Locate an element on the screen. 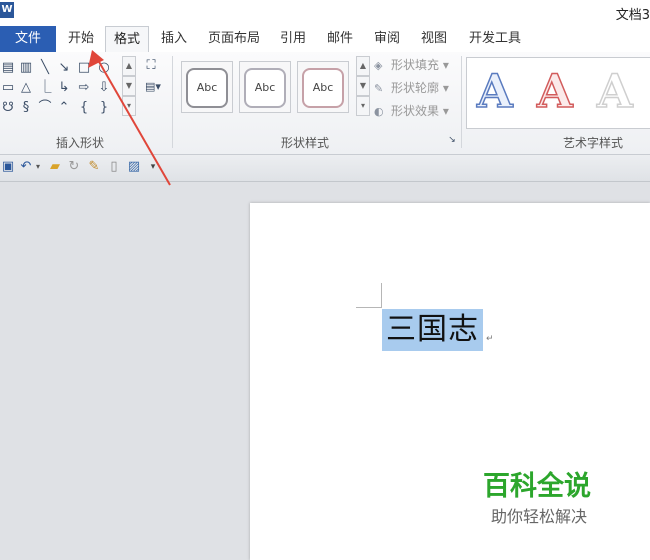  tab-developer: 开发工具 is located at coordinates (495, 39).